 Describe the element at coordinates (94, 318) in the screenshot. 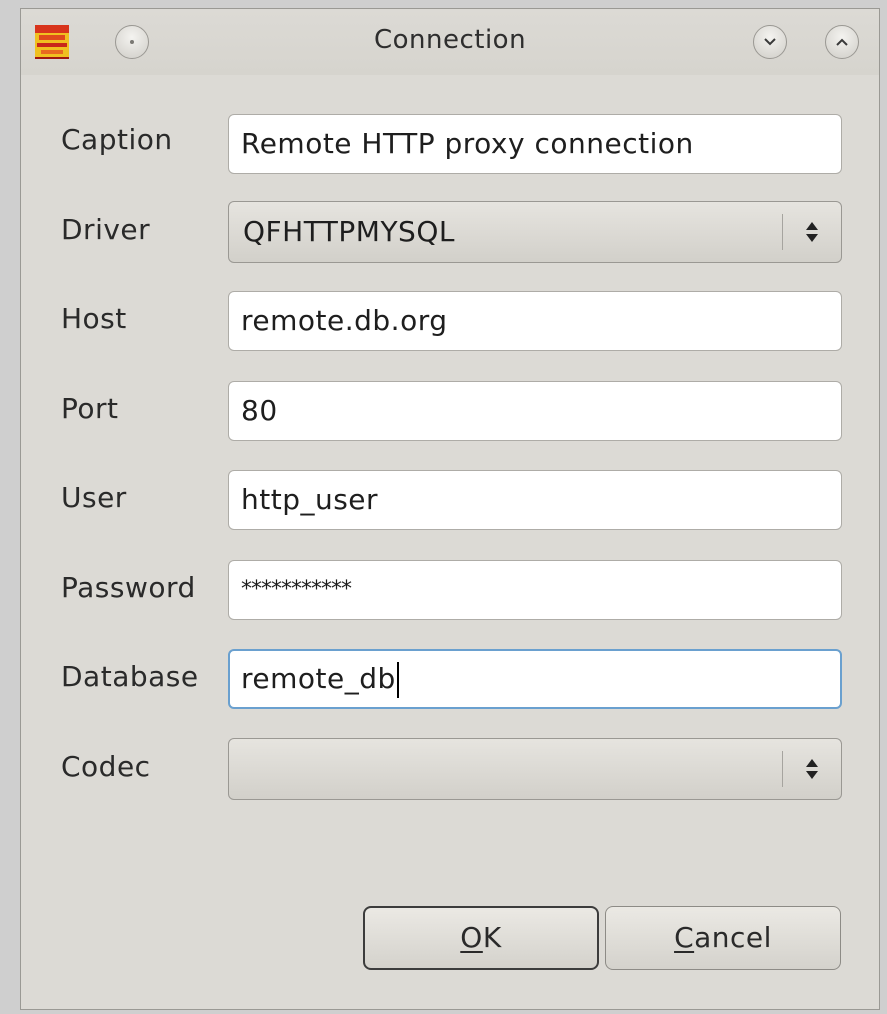

I see `host-label: Host` at that location.